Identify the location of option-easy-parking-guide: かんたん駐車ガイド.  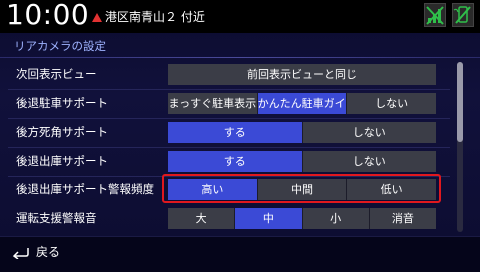
(302, 103).